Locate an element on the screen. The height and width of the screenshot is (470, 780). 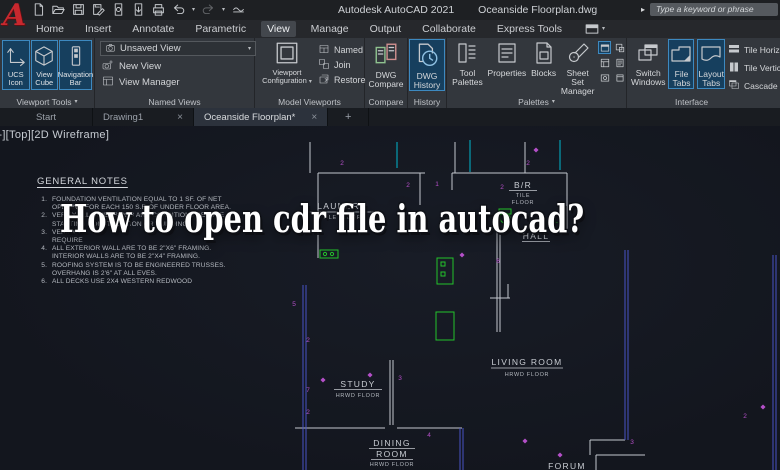
general-note: 6. ALL DECKS USE 2X4 WESTERN REDWOOD is located at coordinates (117, 282).